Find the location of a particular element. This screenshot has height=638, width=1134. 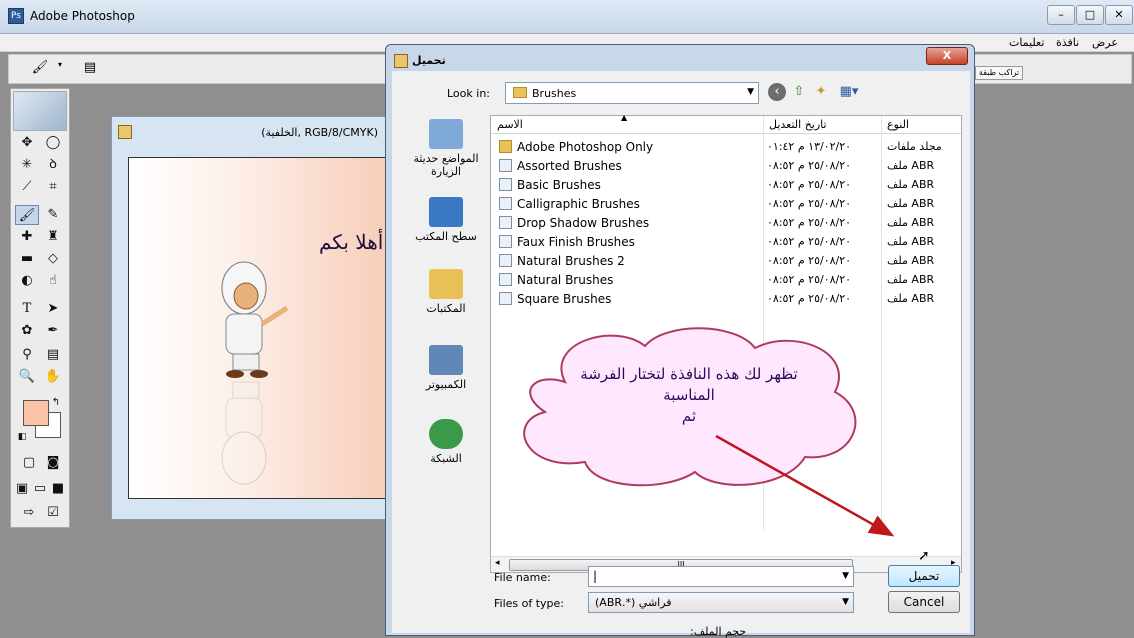

greeting-text: أهلا بكم is located at coordinates (351, 242).